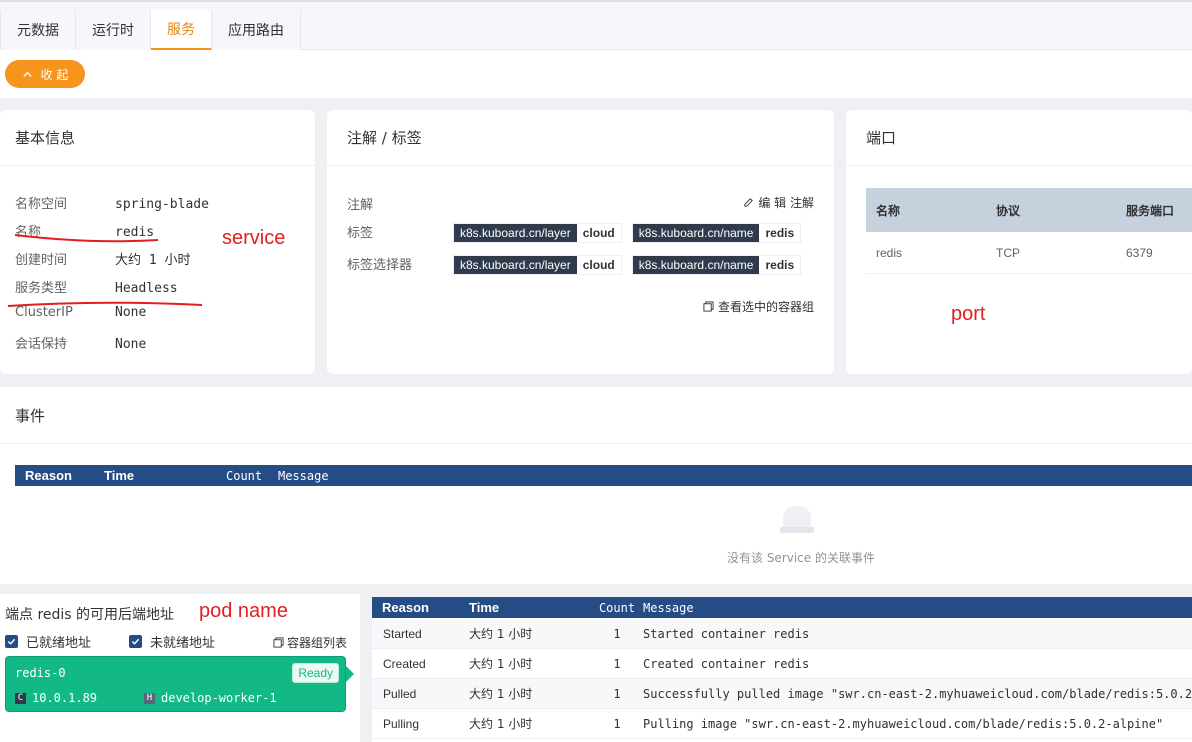  What do you see at coordinates (401, 723) in the screenshot?
I see `event-reason: Pulling` at bounding box center [401, 723].